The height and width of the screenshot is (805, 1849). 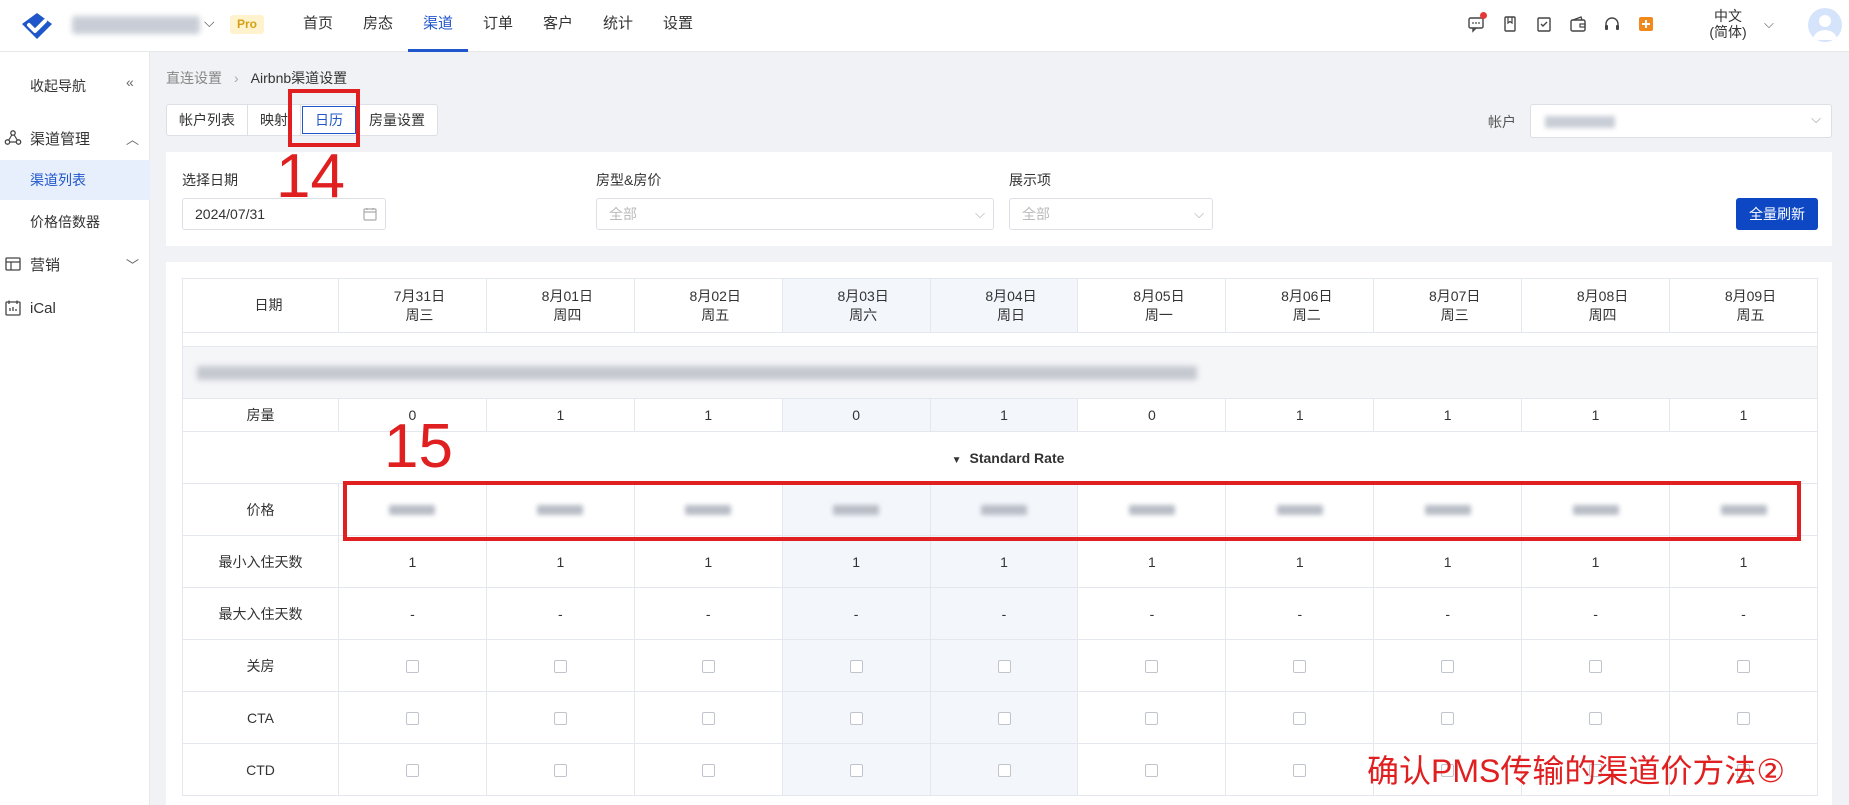 I want to click on chevron-down-icon: ⌵, so click(x=1199, y=213).